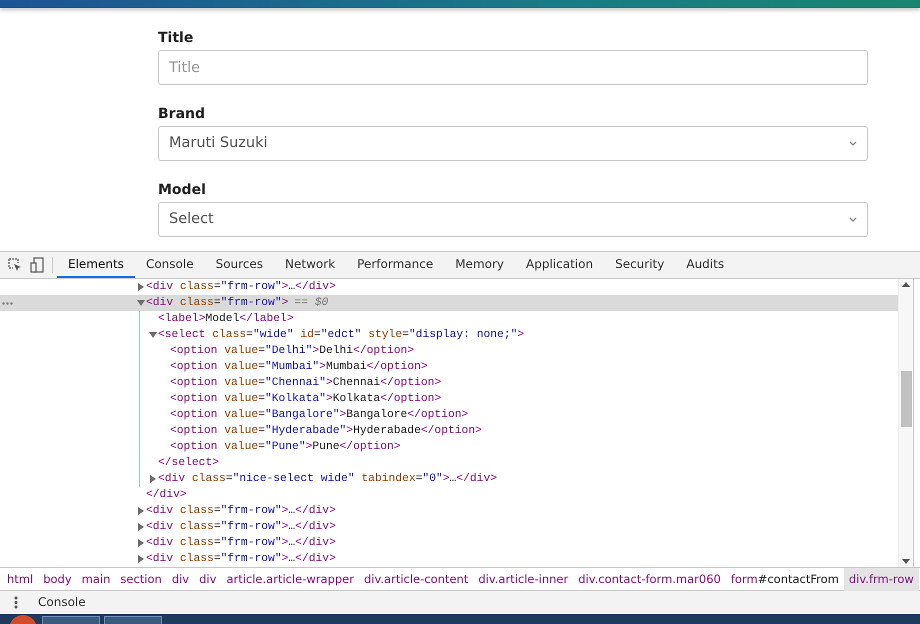 This screenshot has width=920, height=624. I want to click on code-line: <label>Model</label>, so click(226, 319).